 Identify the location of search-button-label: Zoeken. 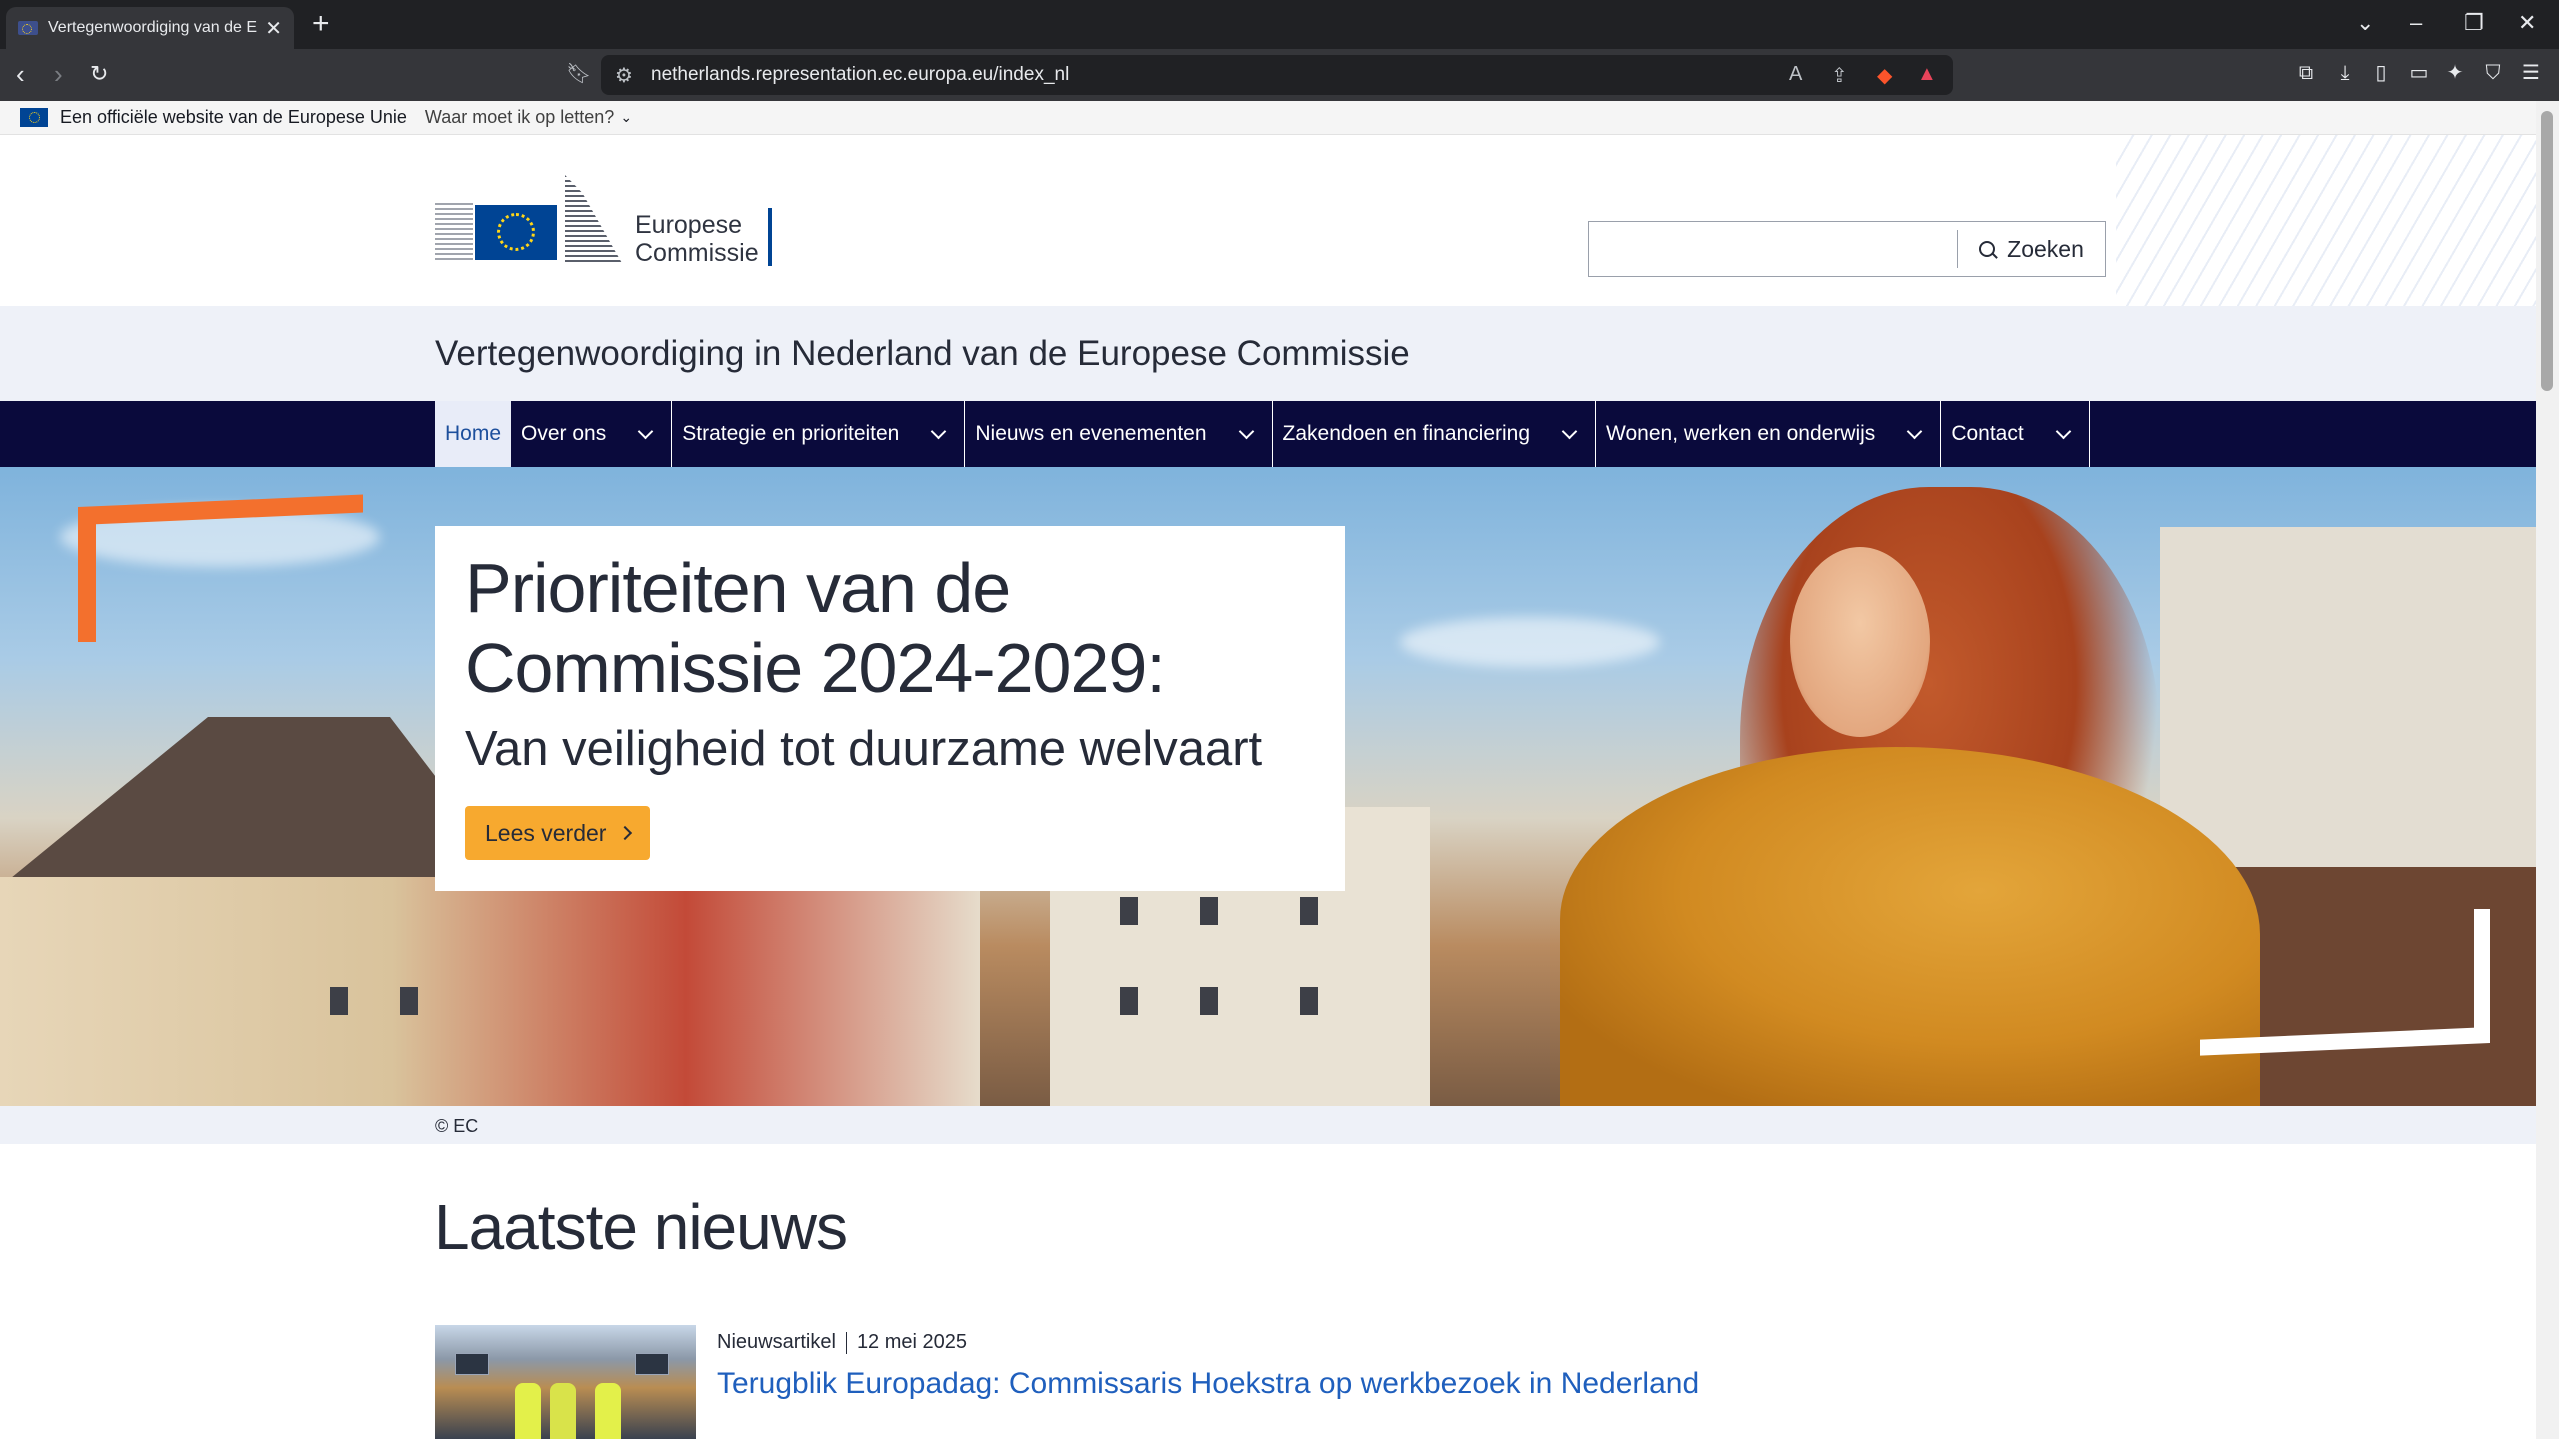
(2045, 248).